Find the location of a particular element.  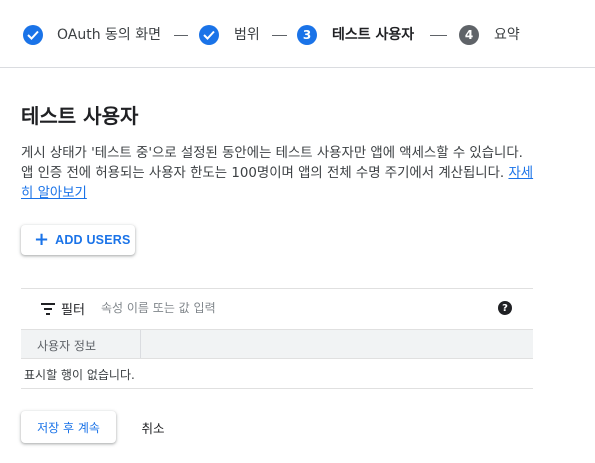

column-divider is located at coordinates (140, 344).